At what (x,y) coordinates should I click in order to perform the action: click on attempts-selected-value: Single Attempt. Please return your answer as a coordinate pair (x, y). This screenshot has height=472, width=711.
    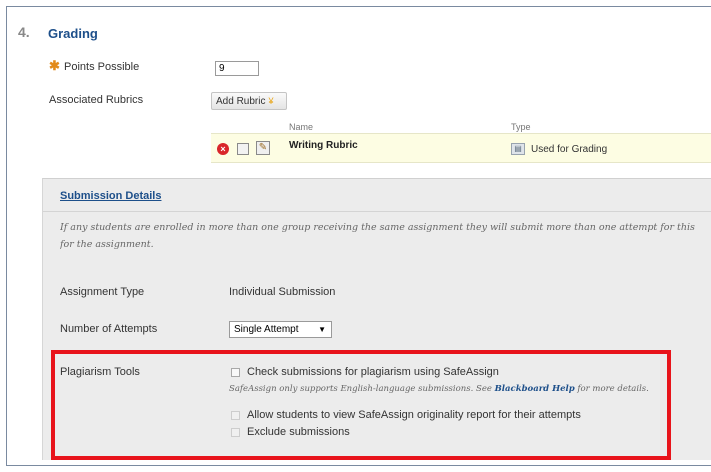
    Looking at the image, I should click on (266, 329).